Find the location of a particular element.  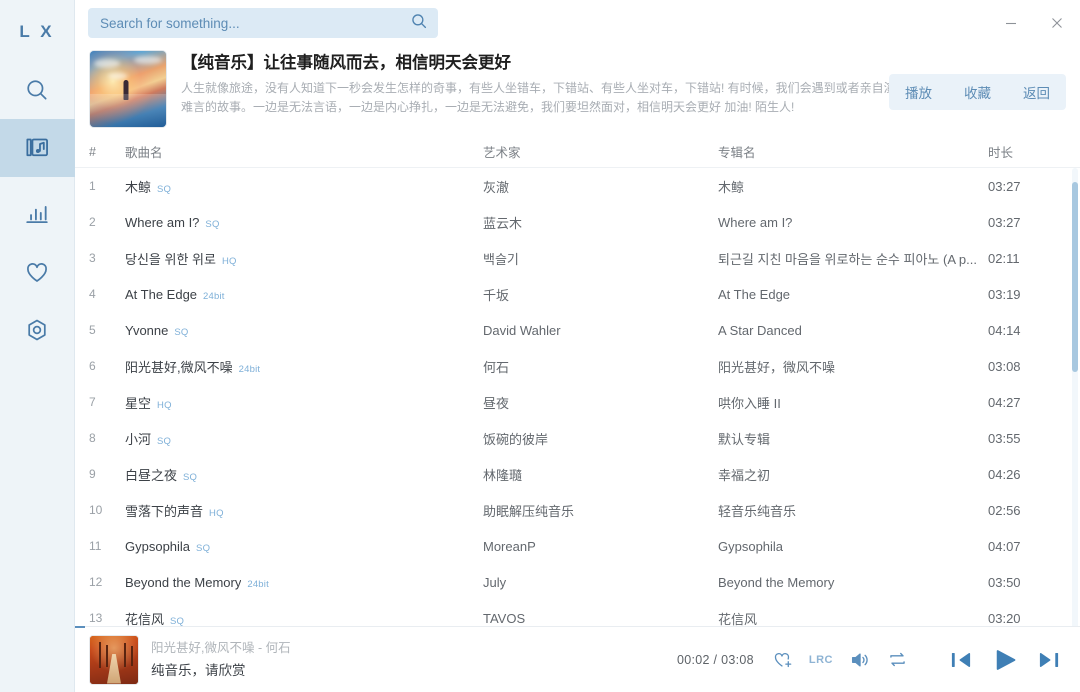

sidebar-item-favorites is located at coordinates (37, 272).